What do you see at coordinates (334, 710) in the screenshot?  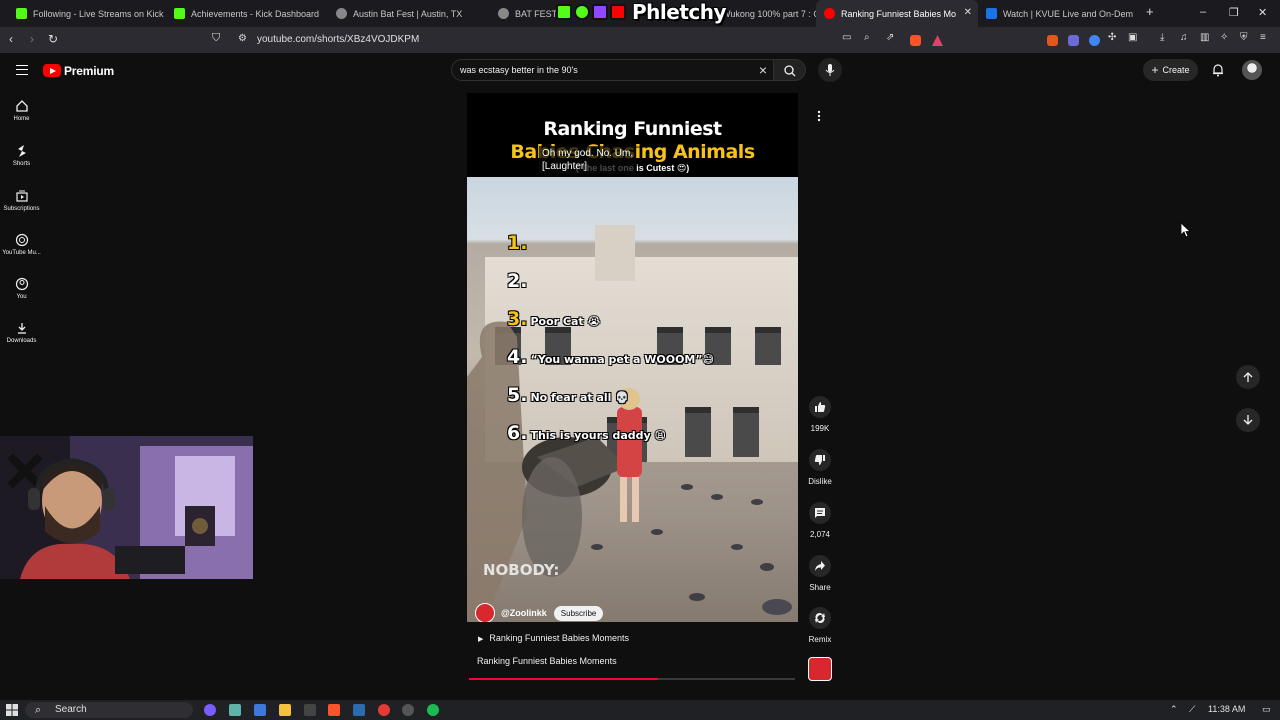 I see `brave-browser-icon` at bounding box center [334, 710].